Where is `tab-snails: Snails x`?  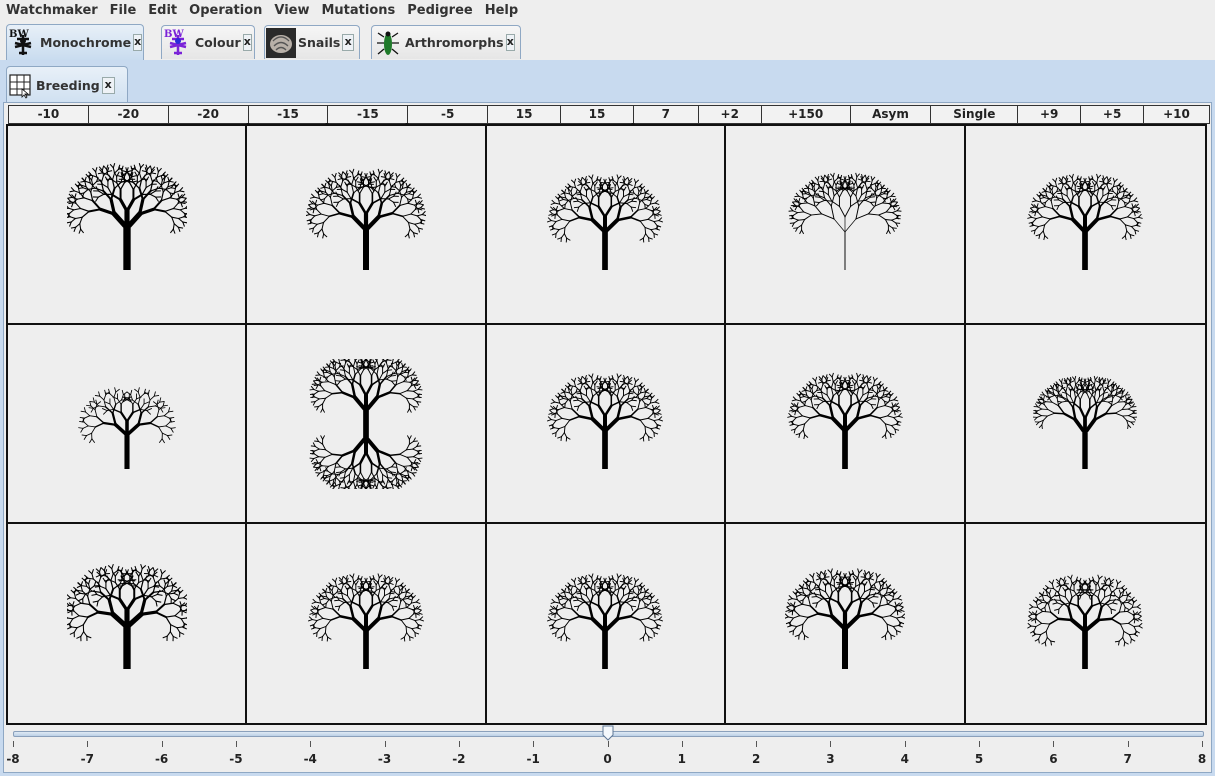
tab-snails: Snails x is located at coordinates (312, 42).